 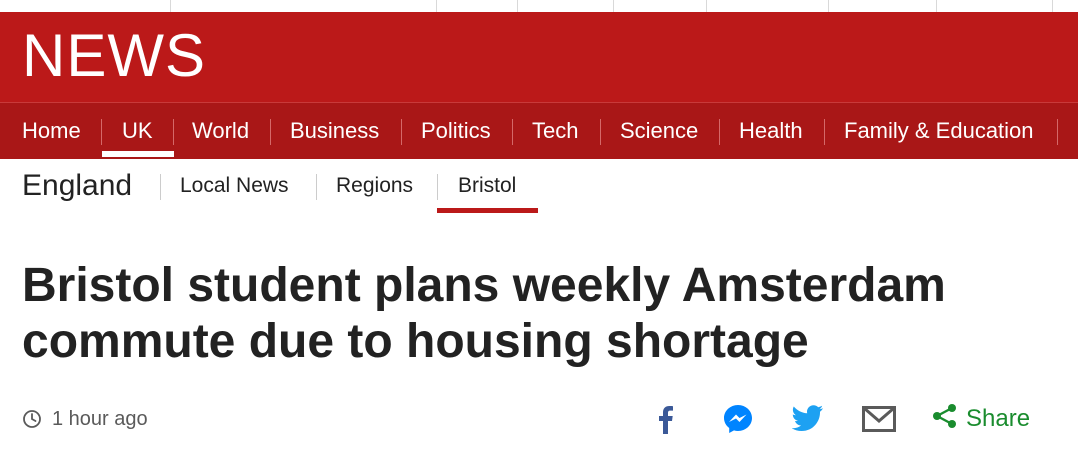 What do you see at coordinates (77, 186) in the screenshot?
I see `subnav-section-title: England` at bounding box center [77, 186].